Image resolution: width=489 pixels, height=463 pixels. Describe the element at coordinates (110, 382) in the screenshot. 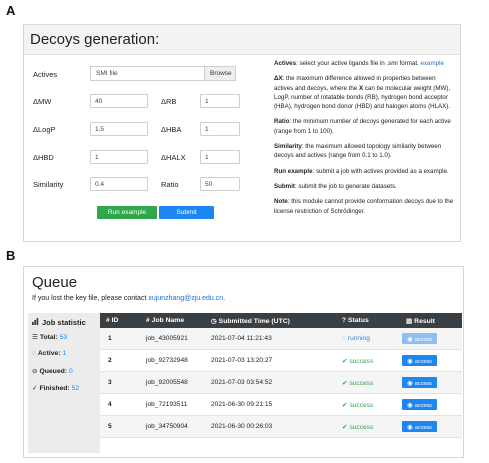

I see `cell-id: 3` at that location.